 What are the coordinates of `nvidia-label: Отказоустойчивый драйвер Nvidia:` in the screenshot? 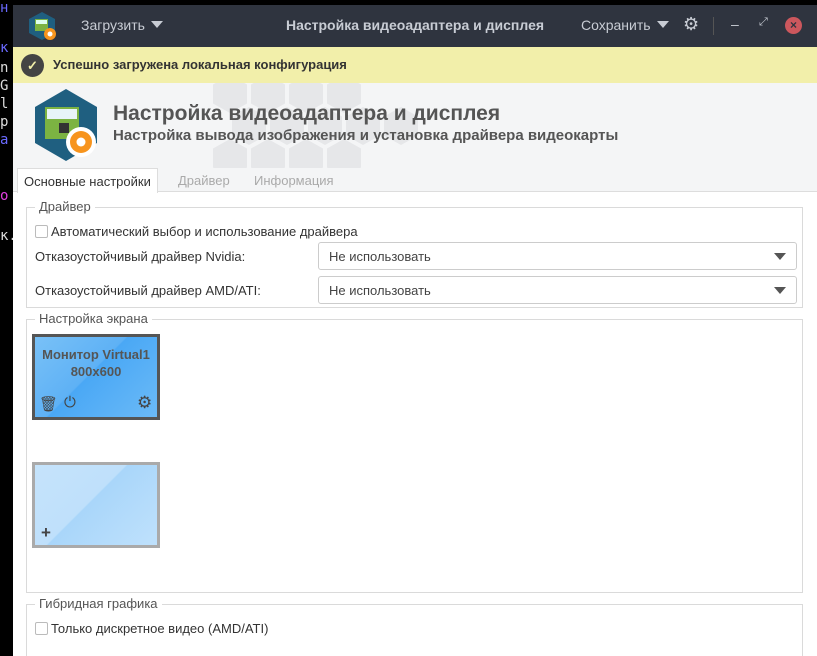 It's located at (140, 256).